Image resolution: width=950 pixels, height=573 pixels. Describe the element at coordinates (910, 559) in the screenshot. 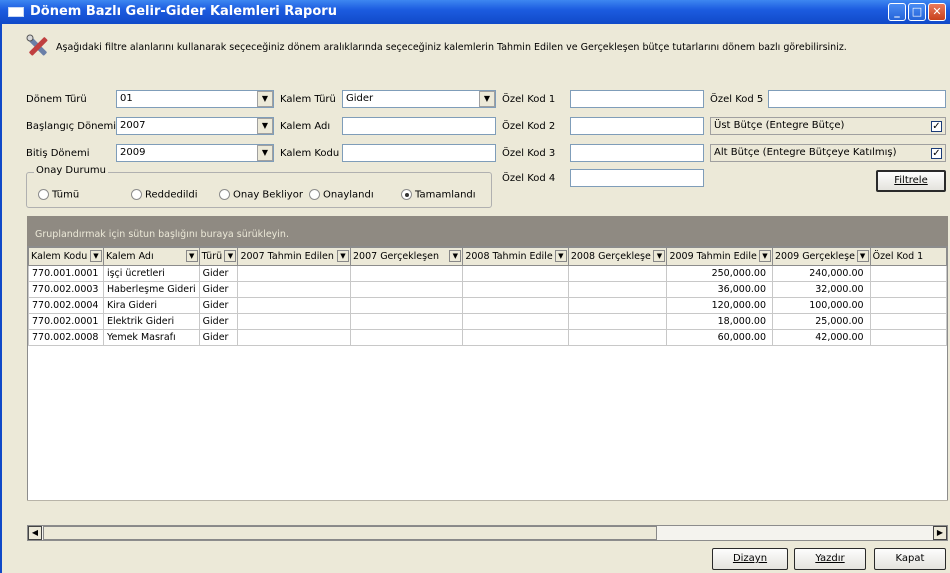

I see `kapat-button: Kapat` at that location.